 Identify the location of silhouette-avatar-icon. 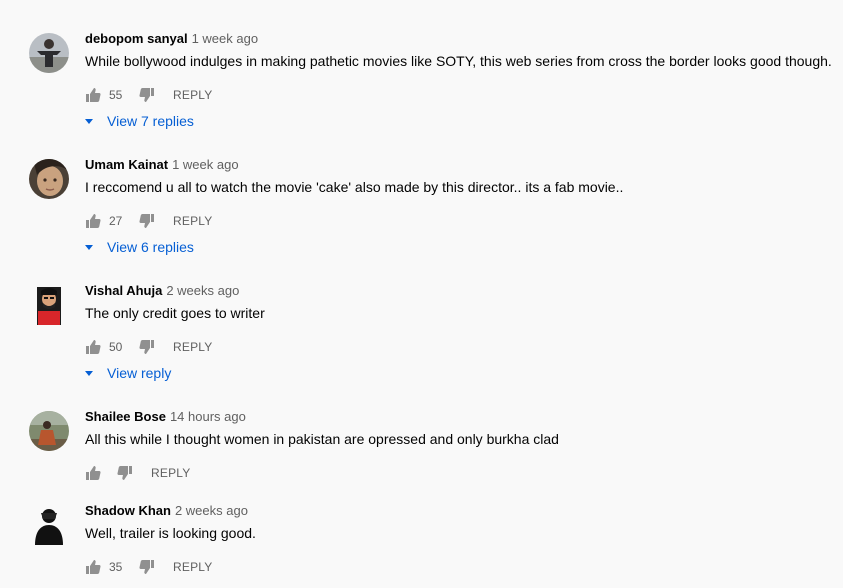
(49, 525).